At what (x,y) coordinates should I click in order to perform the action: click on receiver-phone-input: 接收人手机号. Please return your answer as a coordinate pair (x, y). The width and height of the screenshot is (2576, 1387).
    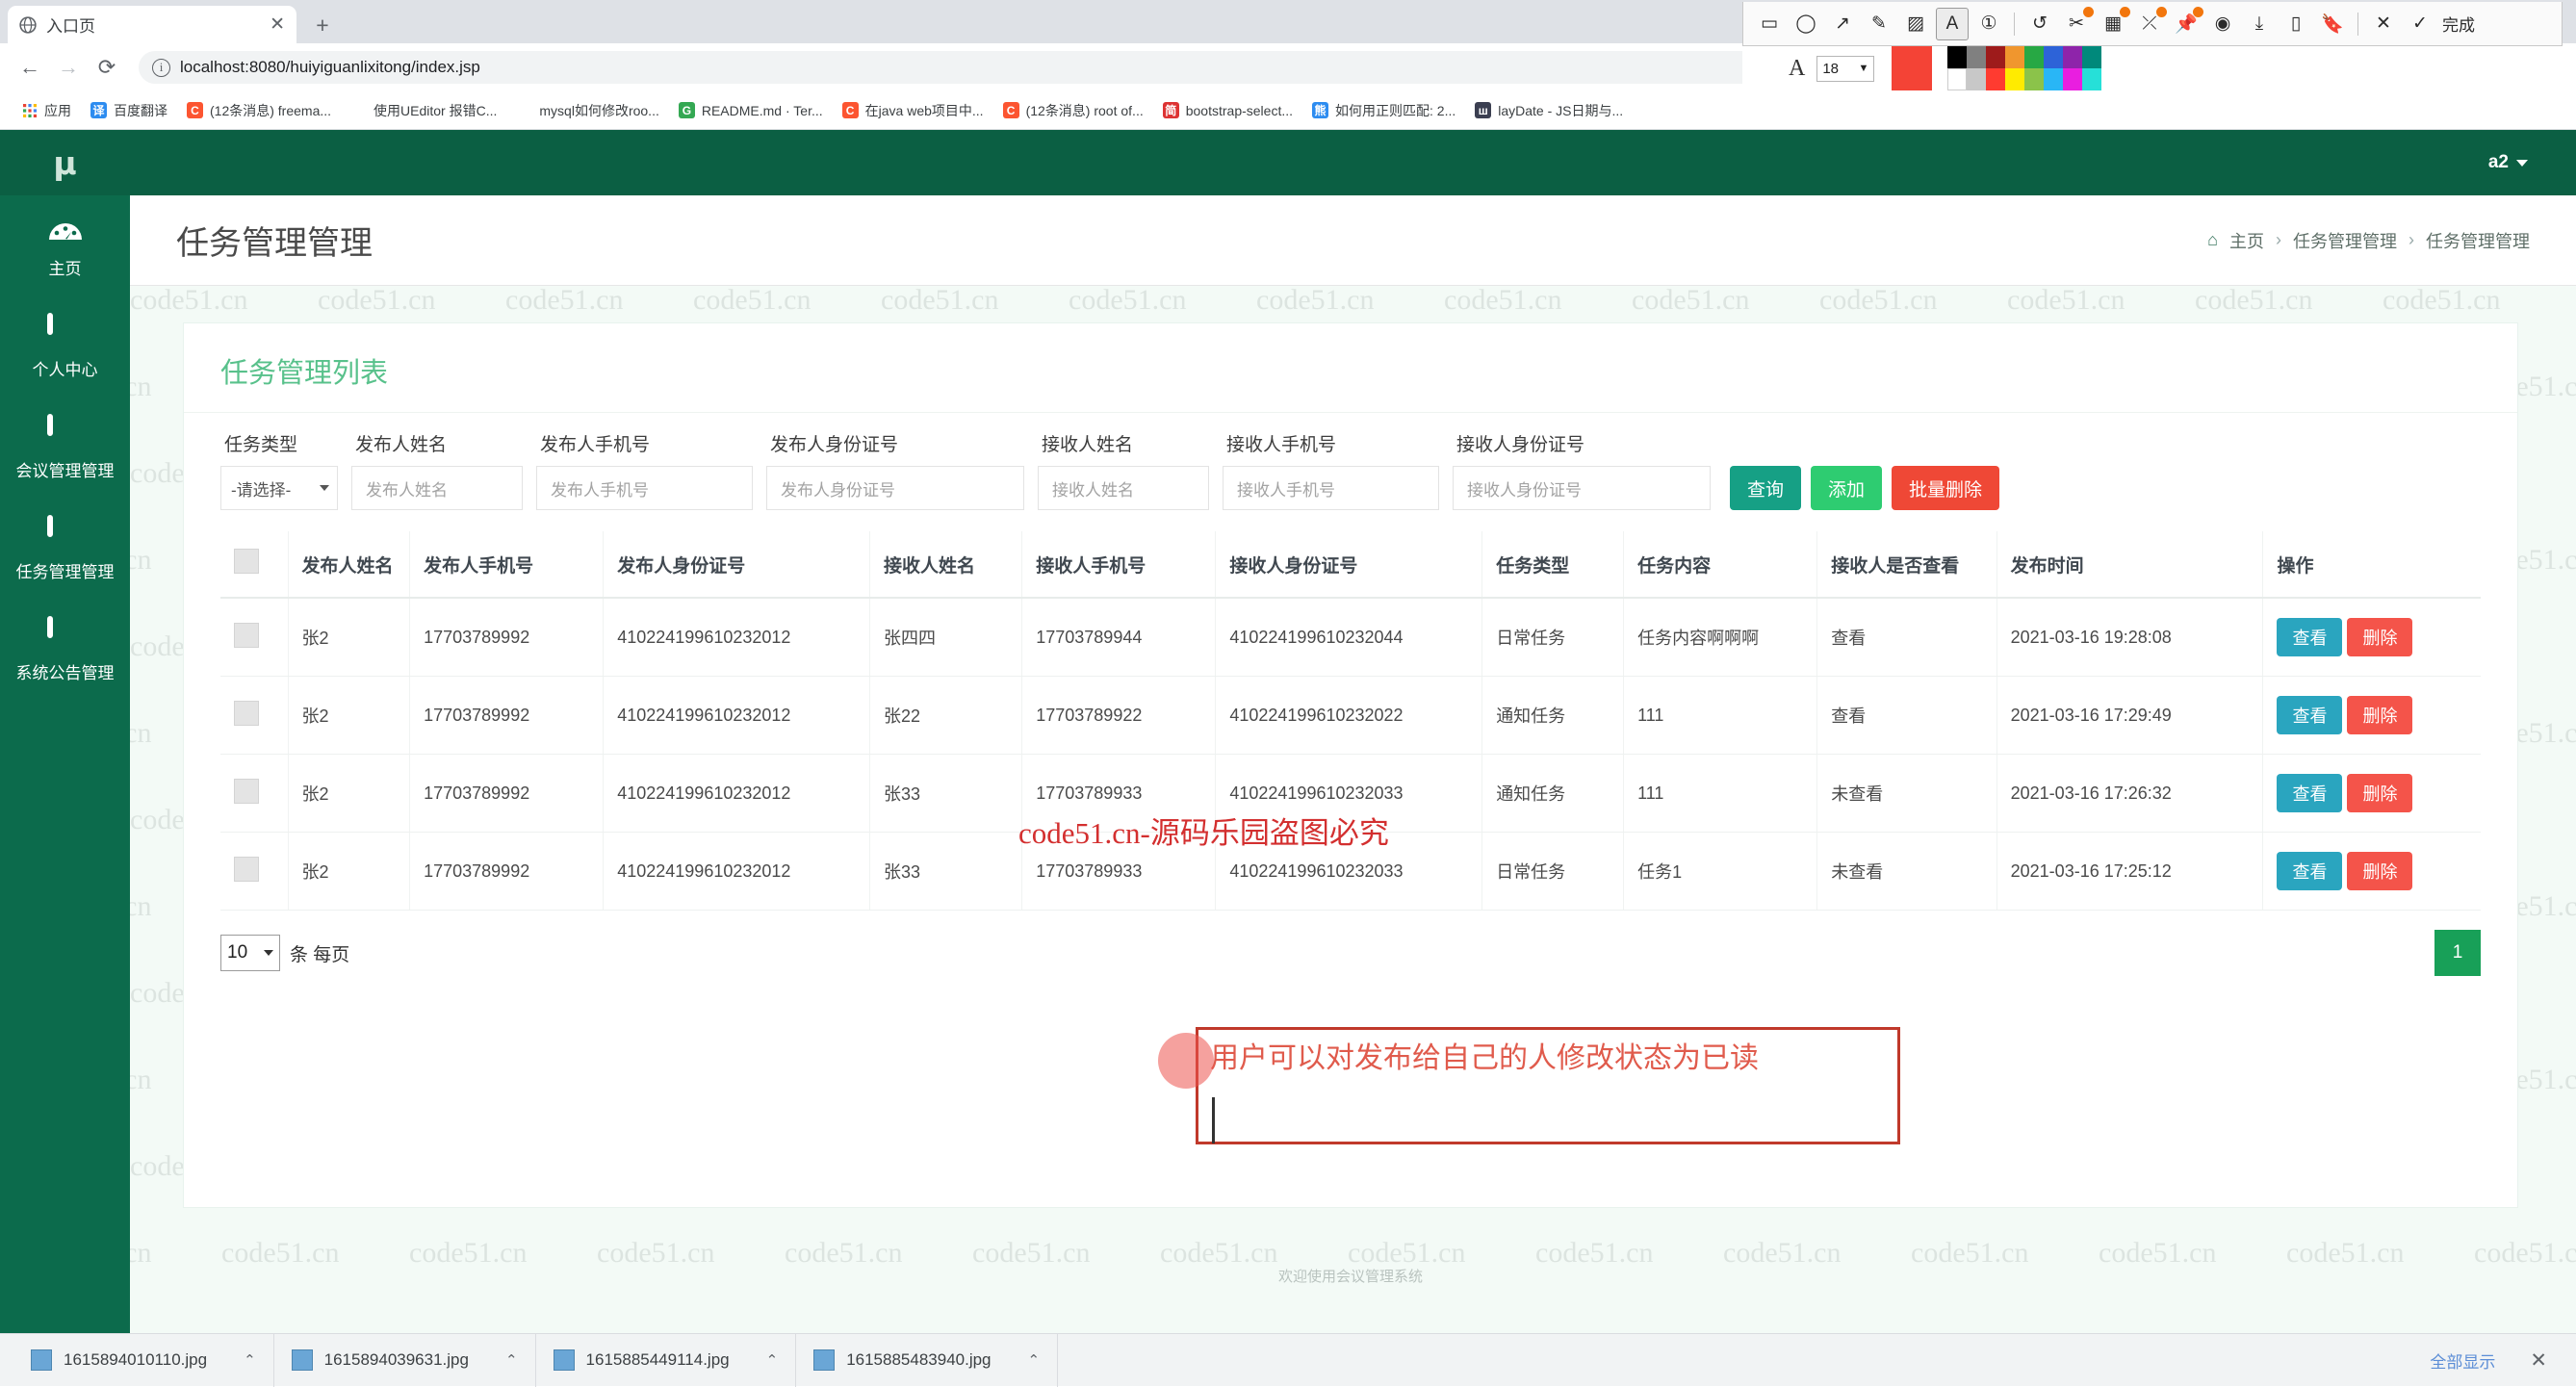
    Looking at the image, I should click on (1331, 488).